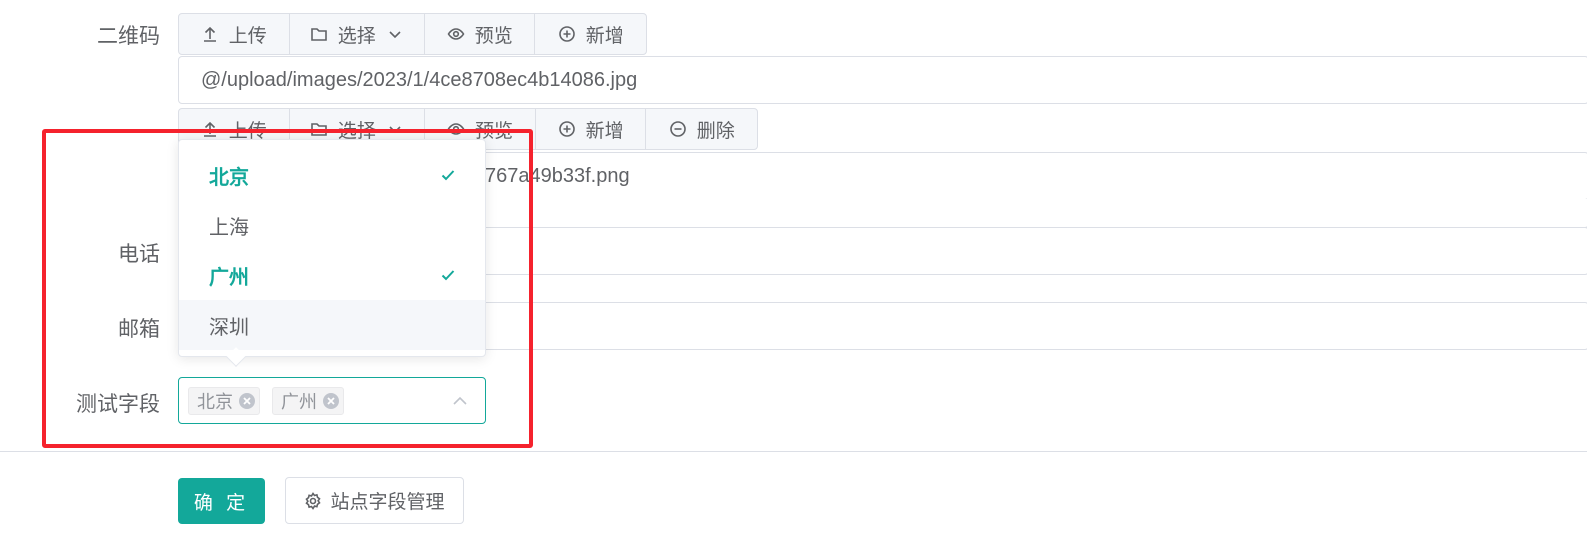 This screenshot has height=551, width=1587. Describe the element at coordinates (247, 36) in the screenshot. I see `upload-label: 上传` at that location.